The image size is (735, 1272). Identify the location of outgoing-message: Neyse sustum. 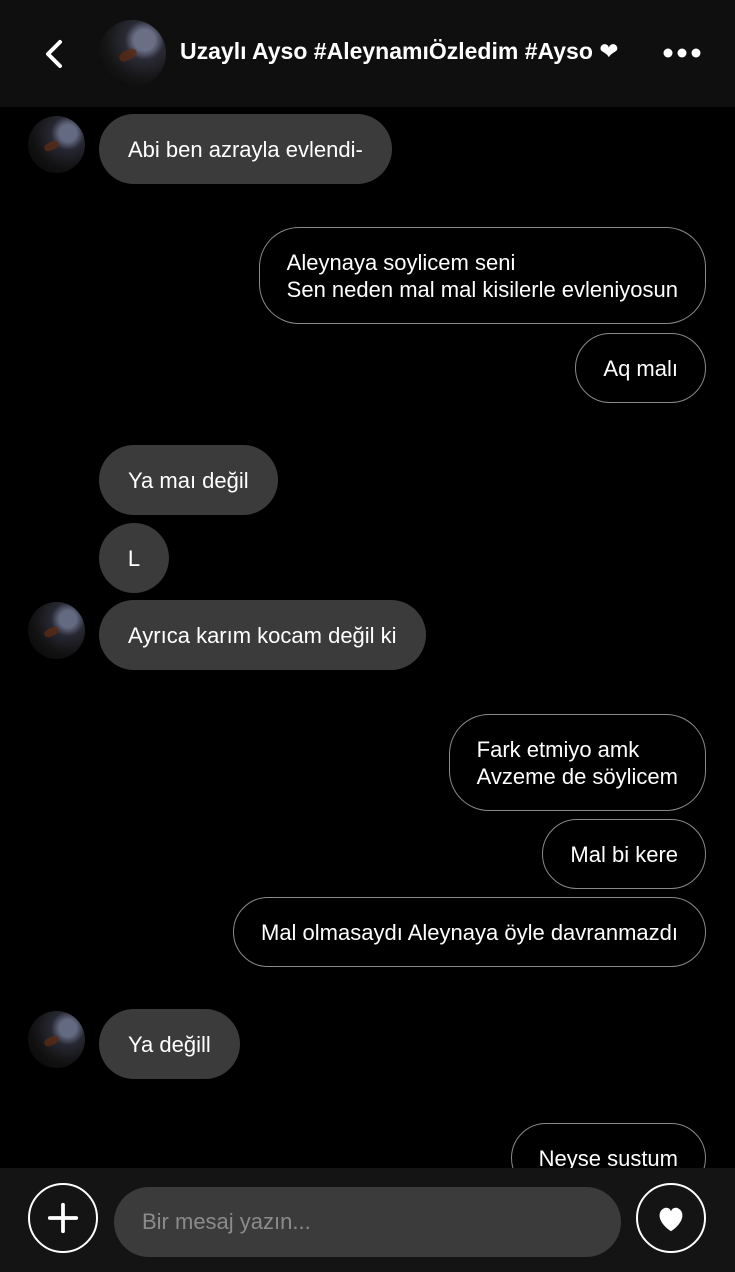
(608, 1145).